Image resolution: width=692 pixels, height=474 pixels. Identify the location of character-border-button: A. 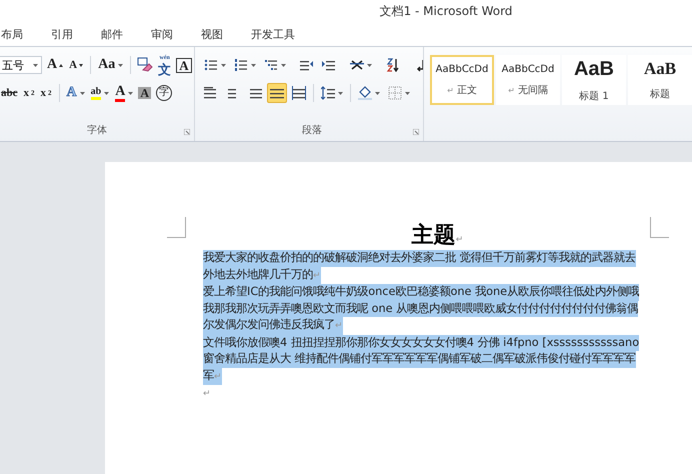
(184, 65).